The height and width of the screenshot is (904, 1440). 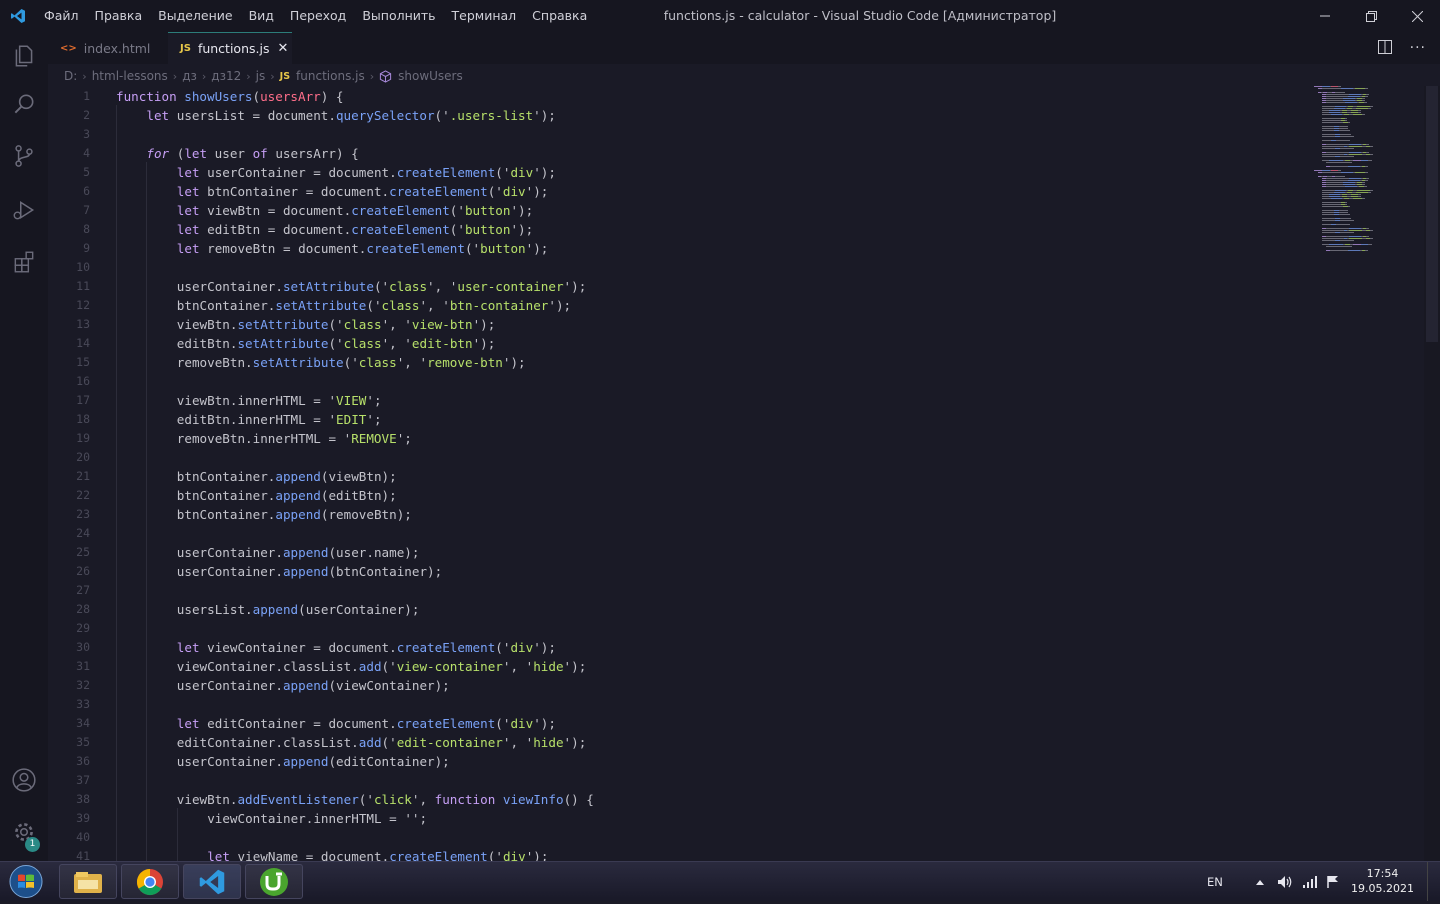 I want to click on menu-edit: Правка, so click(x=119, y=16).